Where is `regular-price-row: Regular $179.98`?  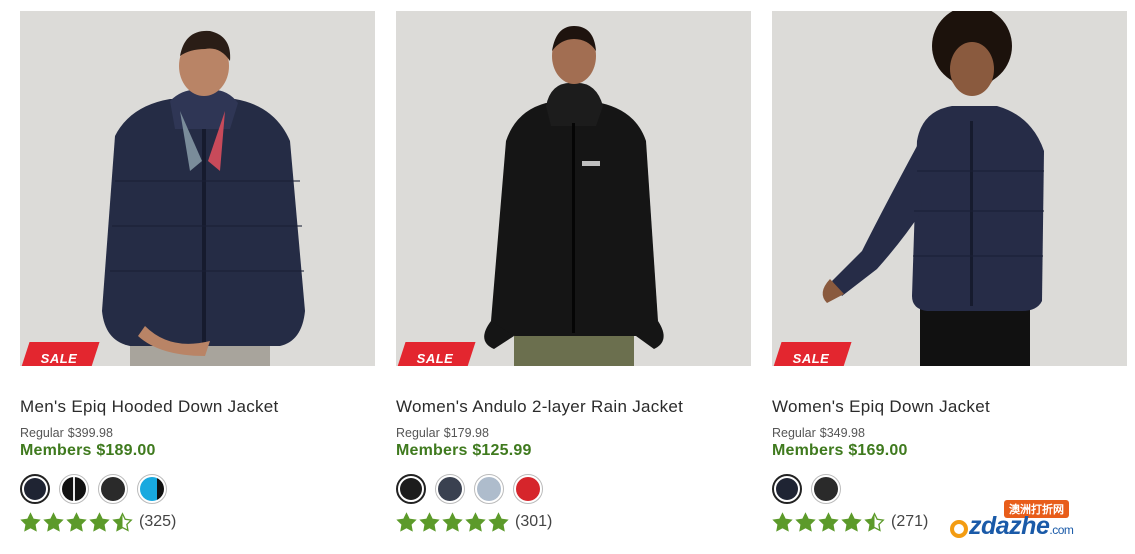 regular-price-row: Regular $179.98 is located at coordinates (573, 433).